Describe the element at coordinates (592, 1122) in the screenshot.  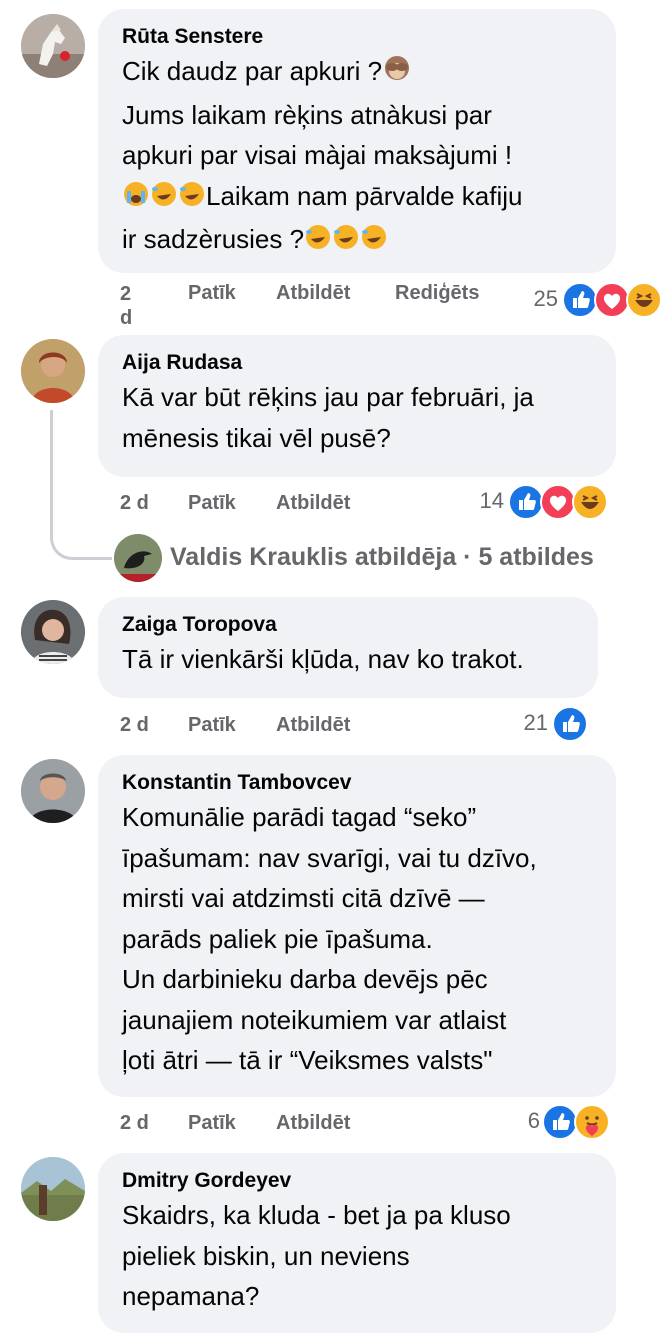
I see `care-reaction-icon` at that location.